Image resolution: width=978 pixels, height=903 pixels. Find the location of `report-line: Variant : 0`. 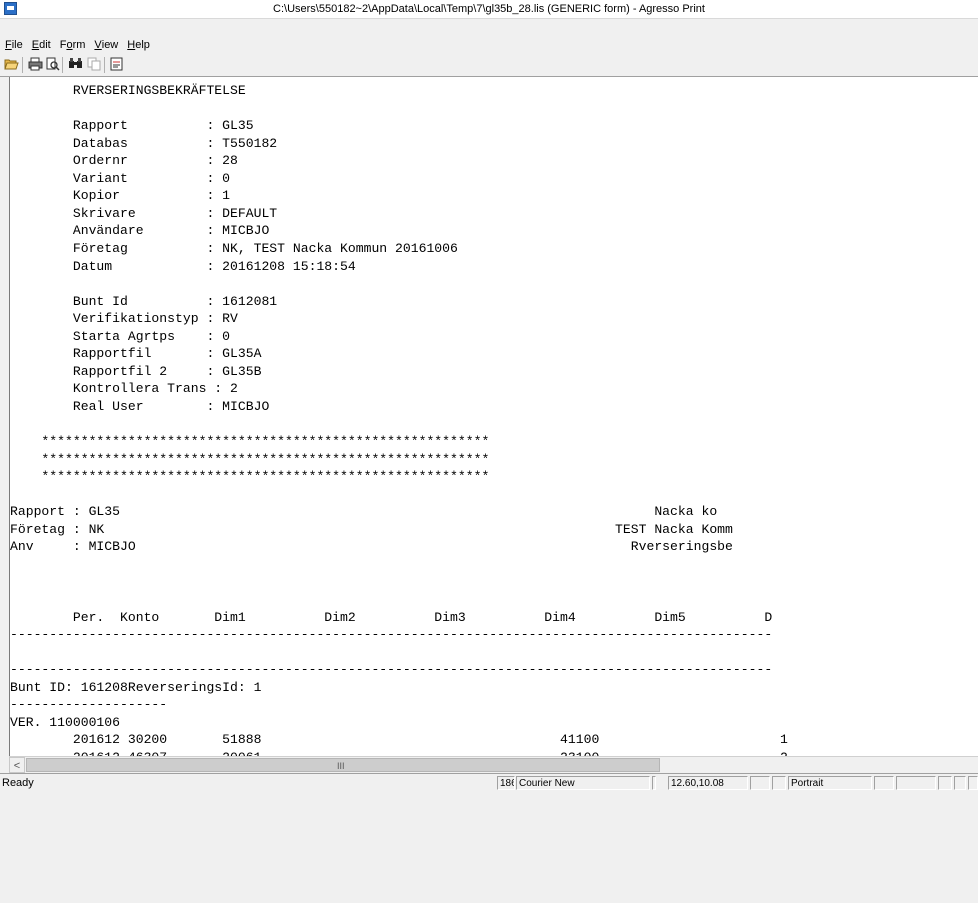

report-line: Variant : 0 is located at coordinates (120, 178).